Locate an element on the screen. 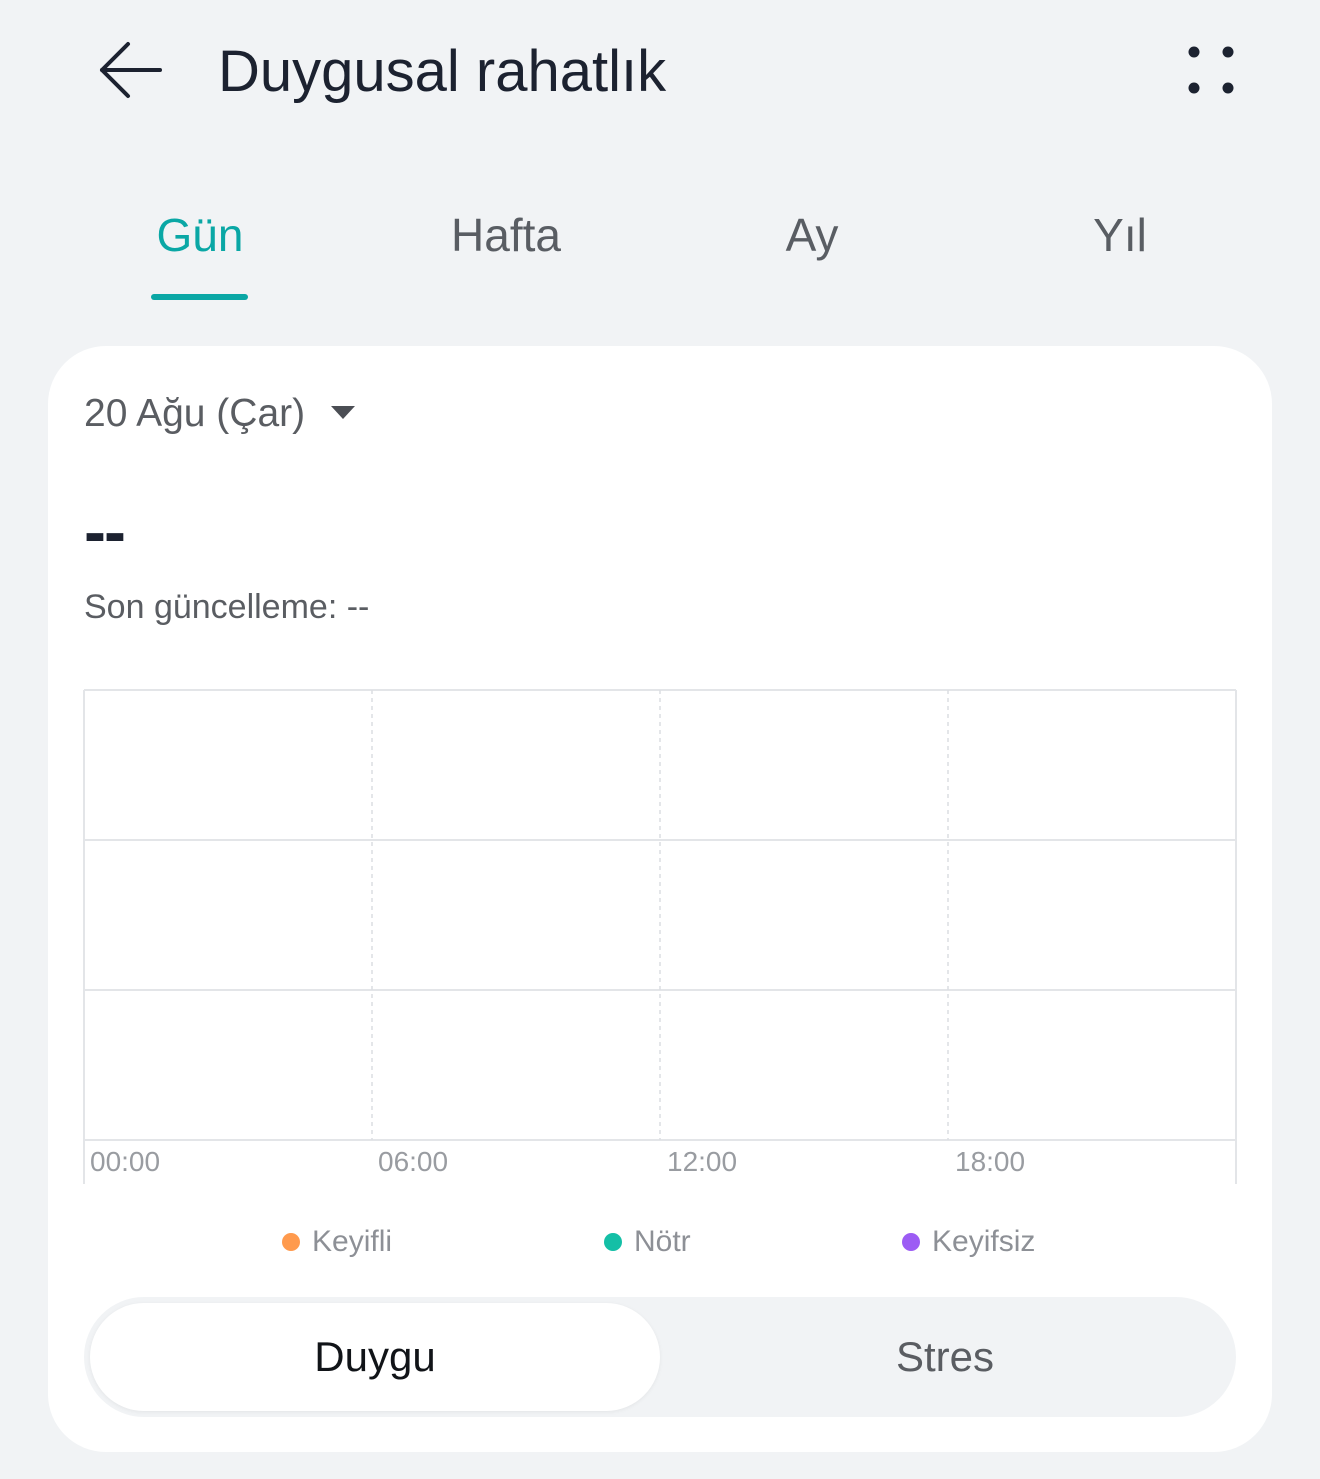  active-tab-indicator is located at coordinates (199, 297).